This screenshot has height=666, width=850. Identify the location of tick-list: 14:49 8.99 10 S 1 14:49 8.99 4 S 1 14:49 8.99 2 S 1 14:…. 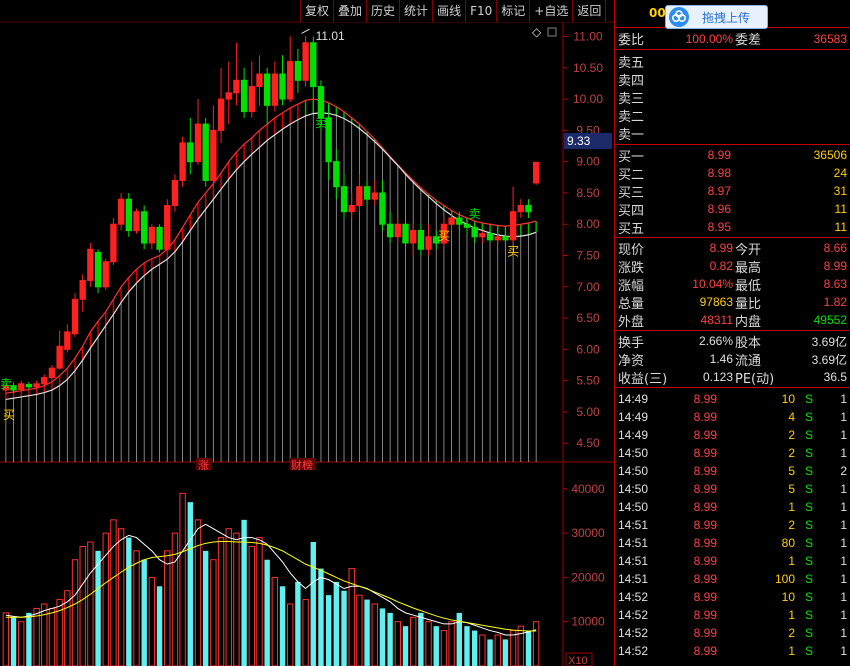
(732, 524).